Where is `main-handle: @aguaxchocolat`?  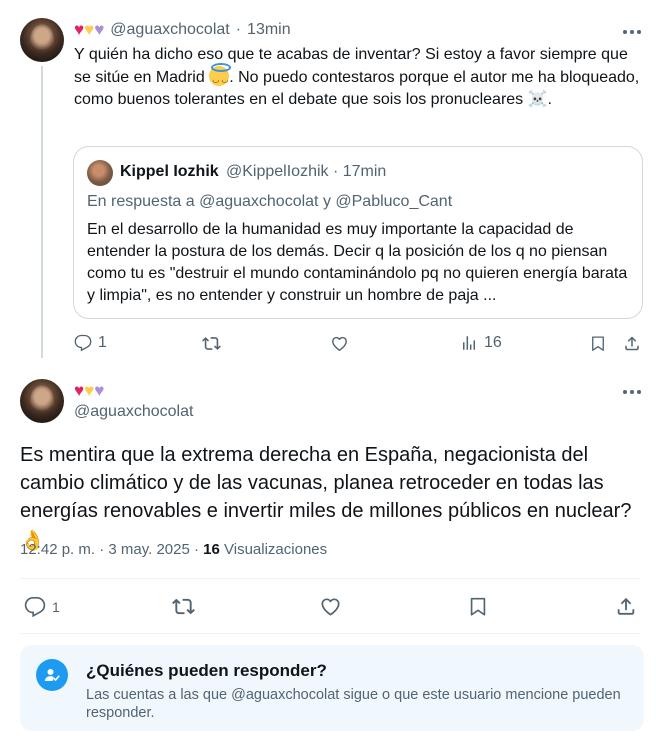
main-handle: @aguaxchocolat is located at coordinates (133, 412).